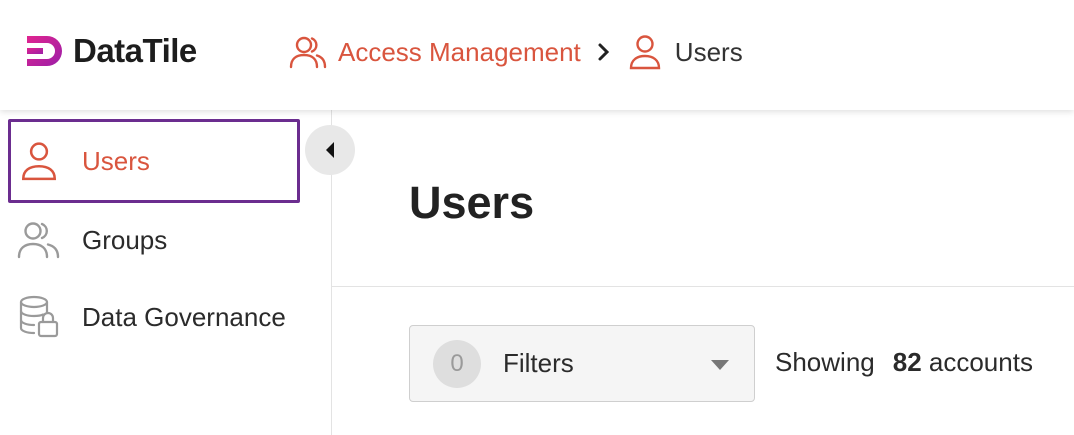 The height and width of the screenshot is (435, 1074). I want to click on showing-prefix: Showing, so click(825, 362).